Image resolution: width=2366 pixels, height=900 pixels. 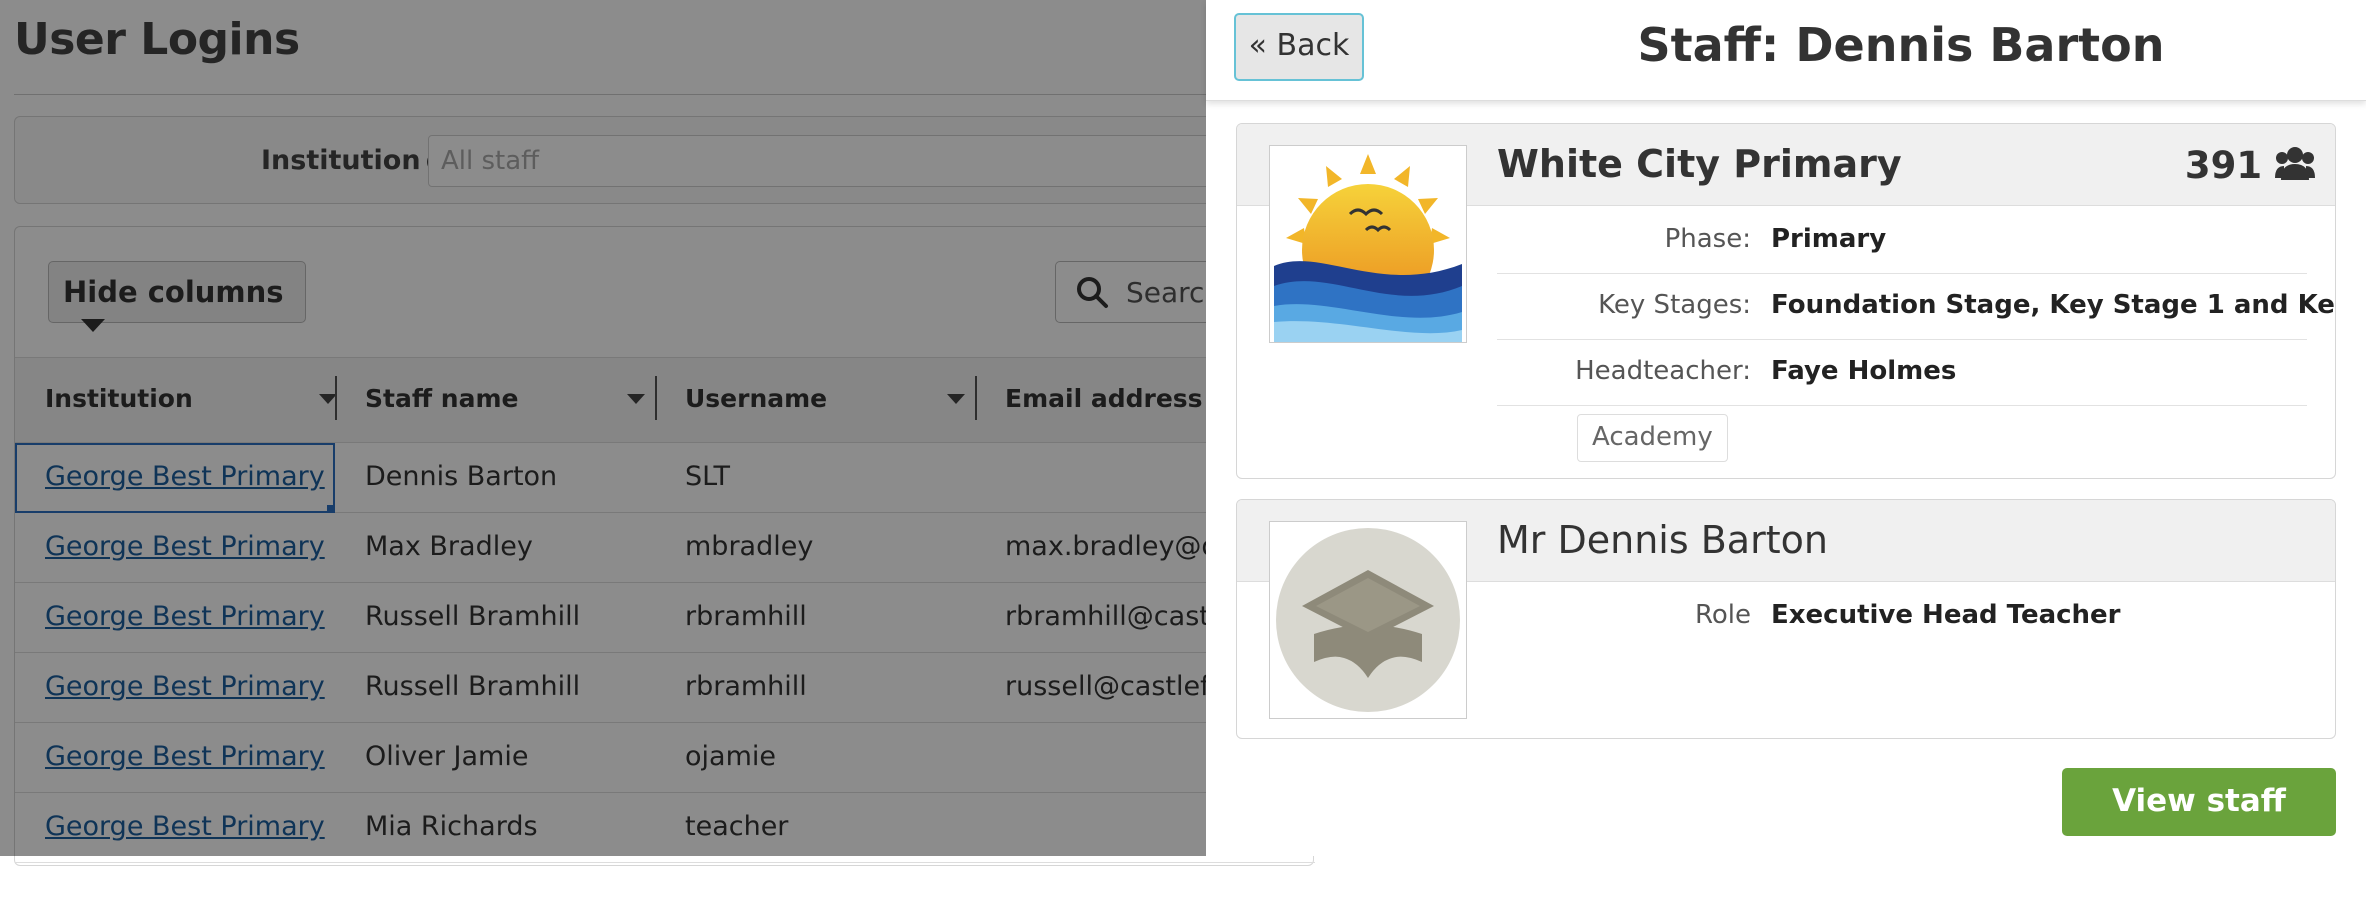 I want to click on pupil-count: 391, so click(x=2250, y=165).